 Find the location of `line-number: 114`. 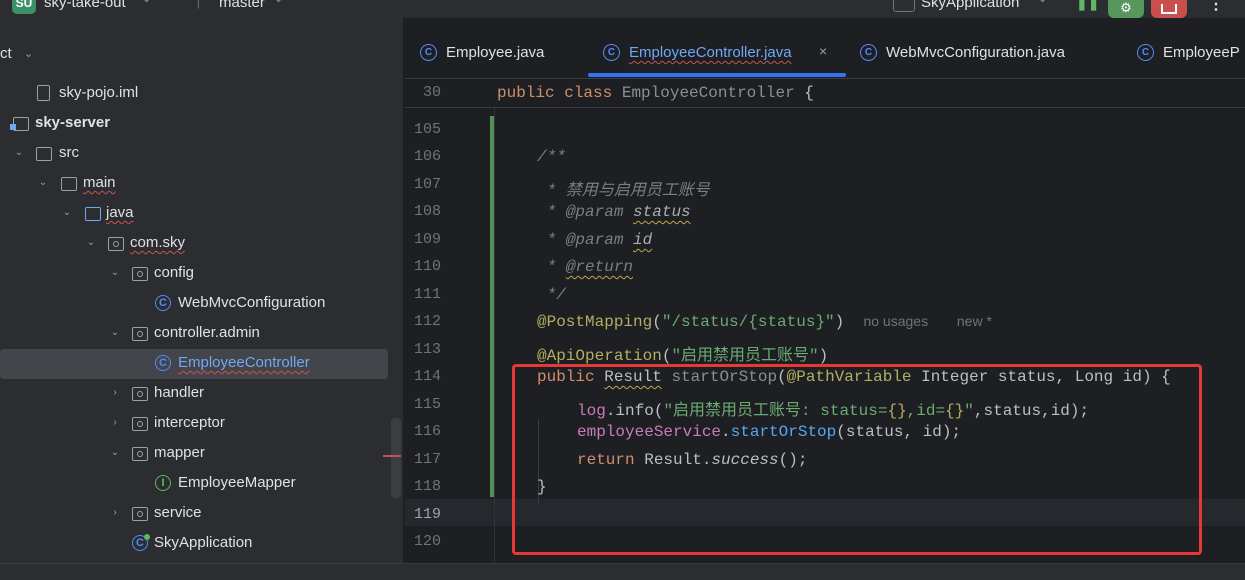

line-number: 114 is located at coordinates (427, 376).